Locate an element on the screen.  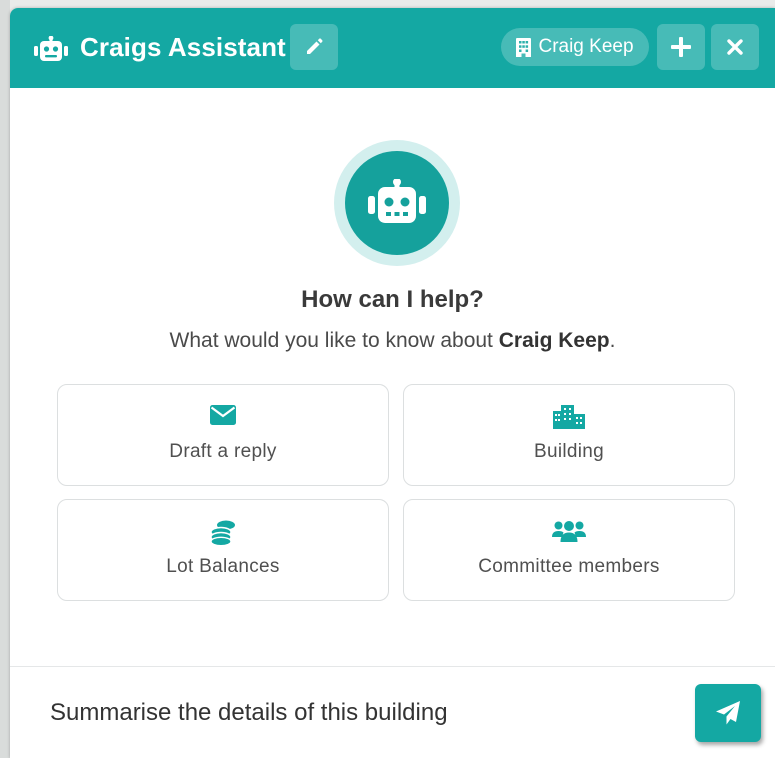
suggestion-committee-members: Committee members is located at coordinates (569, 550).